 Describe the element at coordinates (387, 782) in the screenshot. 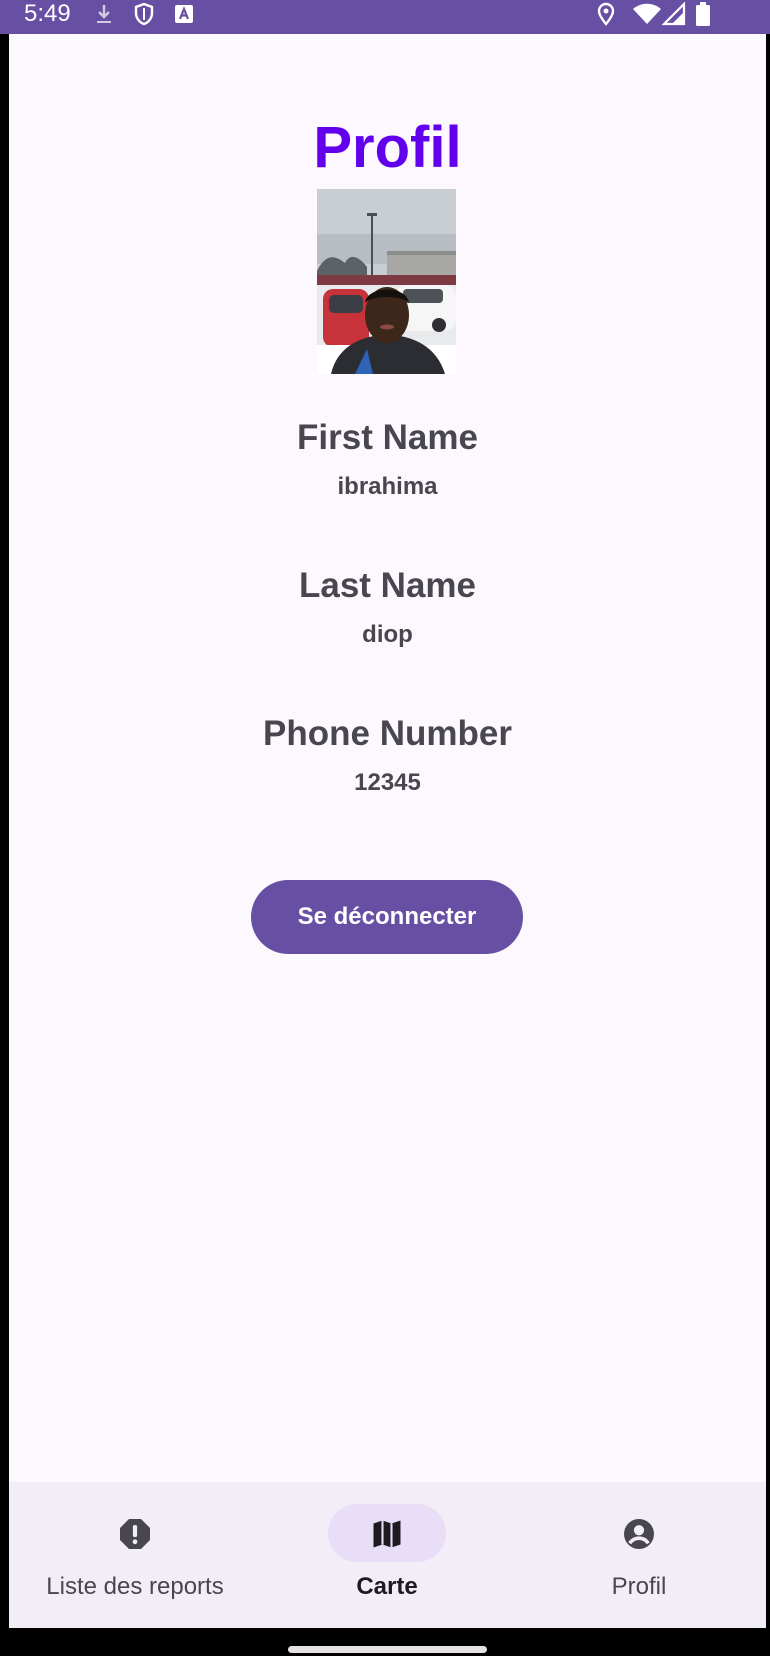

I see `phone-number-value: 12345` at that location.